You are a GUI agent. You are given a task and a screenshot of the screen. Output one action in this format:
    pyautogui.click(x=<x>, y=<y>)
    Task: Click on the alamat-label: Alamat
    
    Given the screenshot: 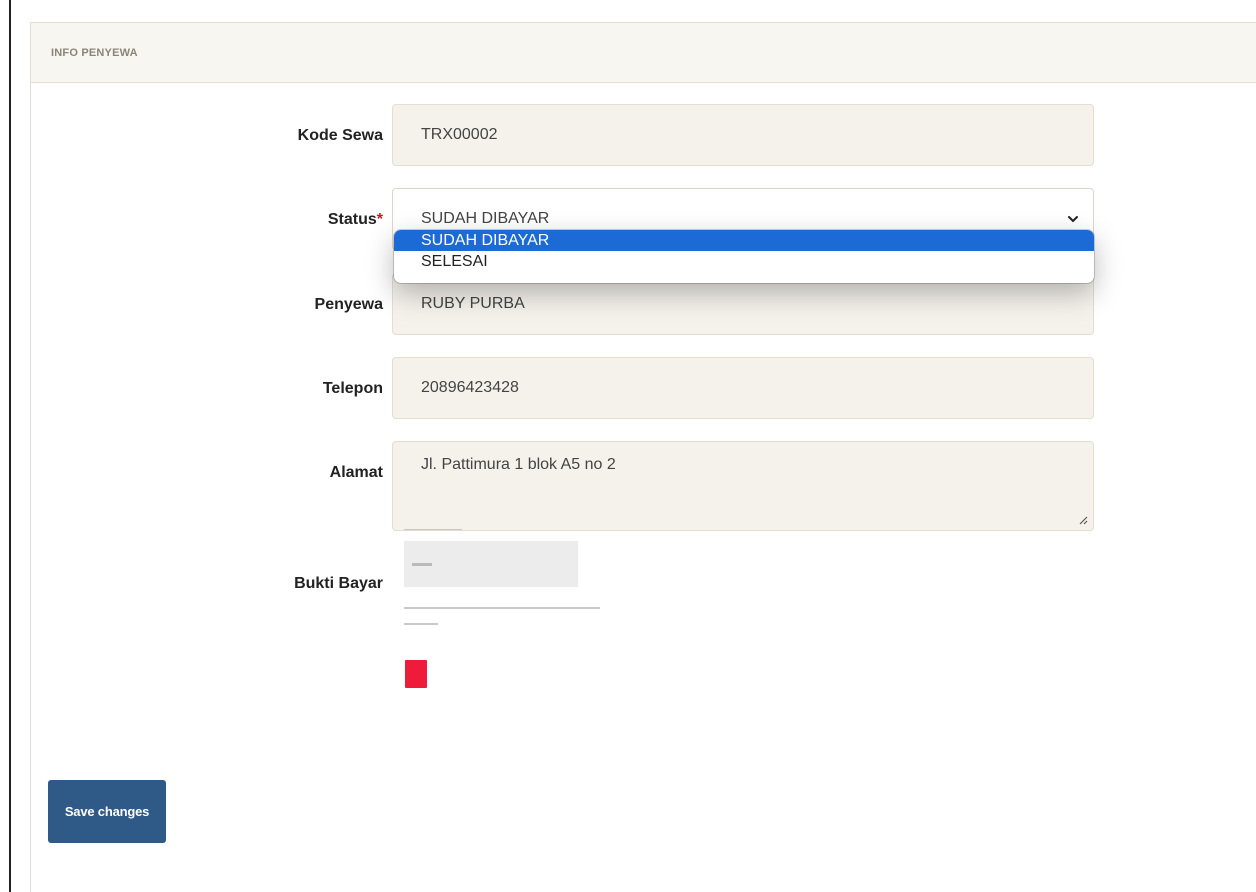 What is the action you would take?
    pyautogui.click(x=356, y=472)
    